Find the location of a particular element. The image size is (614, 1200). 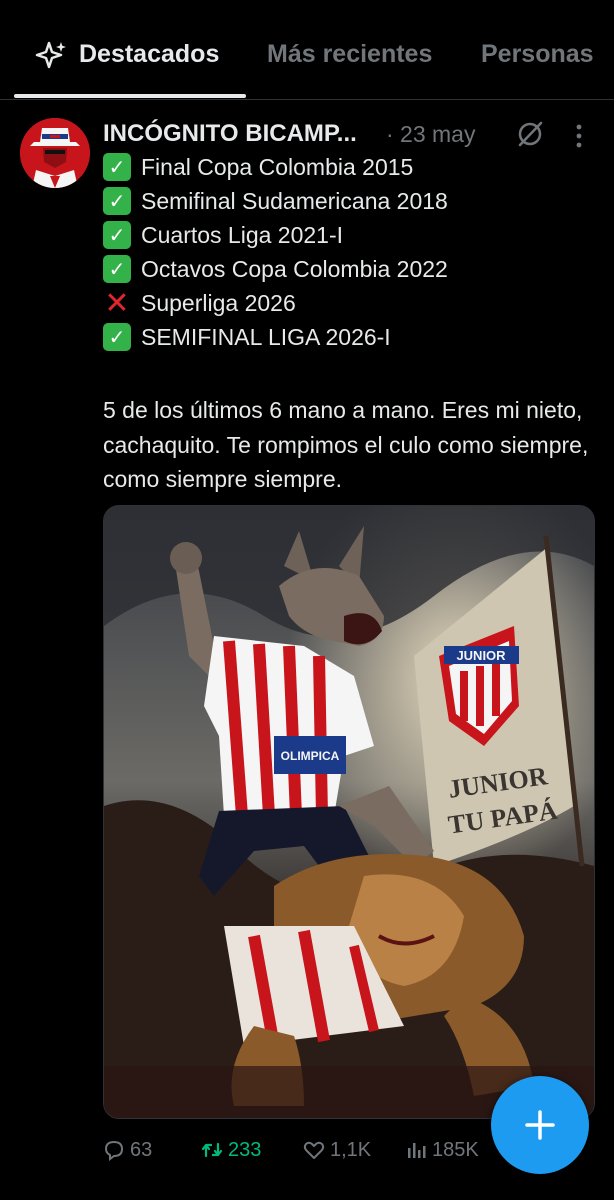

repost-button: 233 is located at coordinates (230, 1150).